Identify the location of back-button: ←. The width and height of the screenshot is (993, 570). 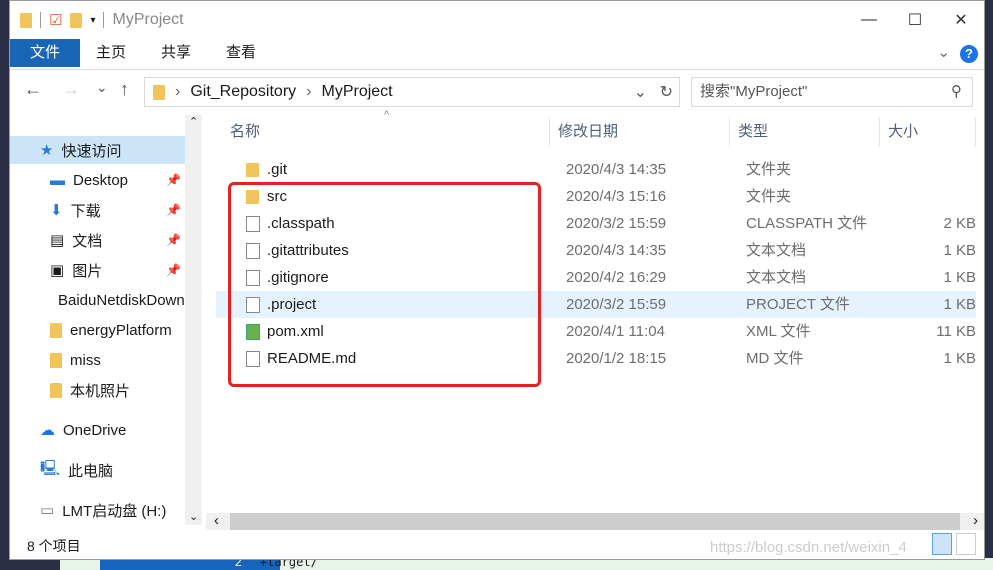
(33, 89).